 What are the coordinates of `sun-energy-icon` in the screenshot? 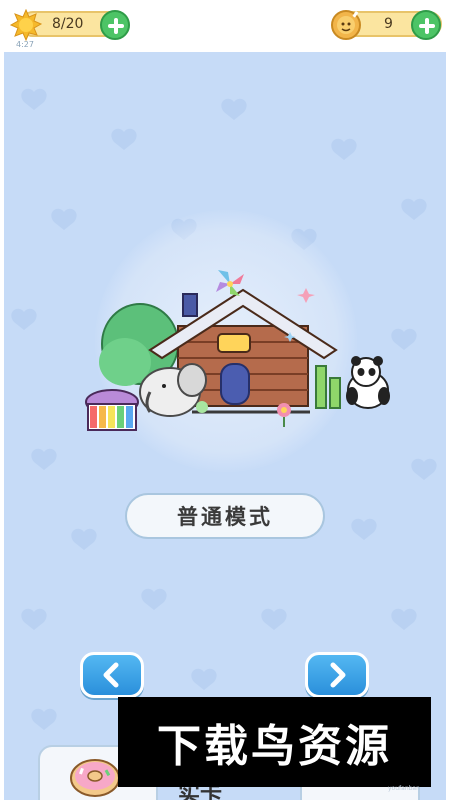 It's located at (26, 25).